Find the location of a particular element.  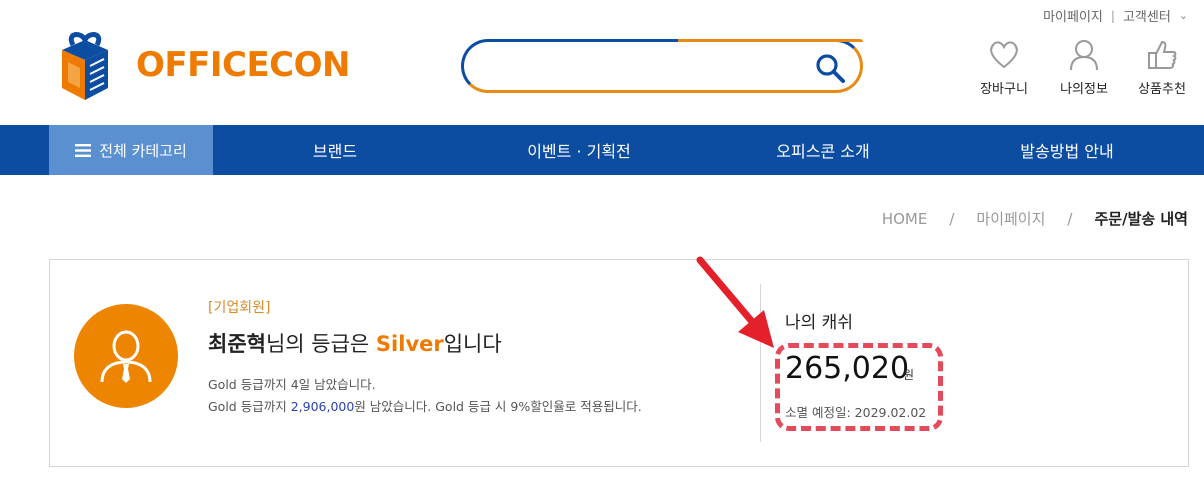

user-tie-icon is located at coordinates (126, 356).